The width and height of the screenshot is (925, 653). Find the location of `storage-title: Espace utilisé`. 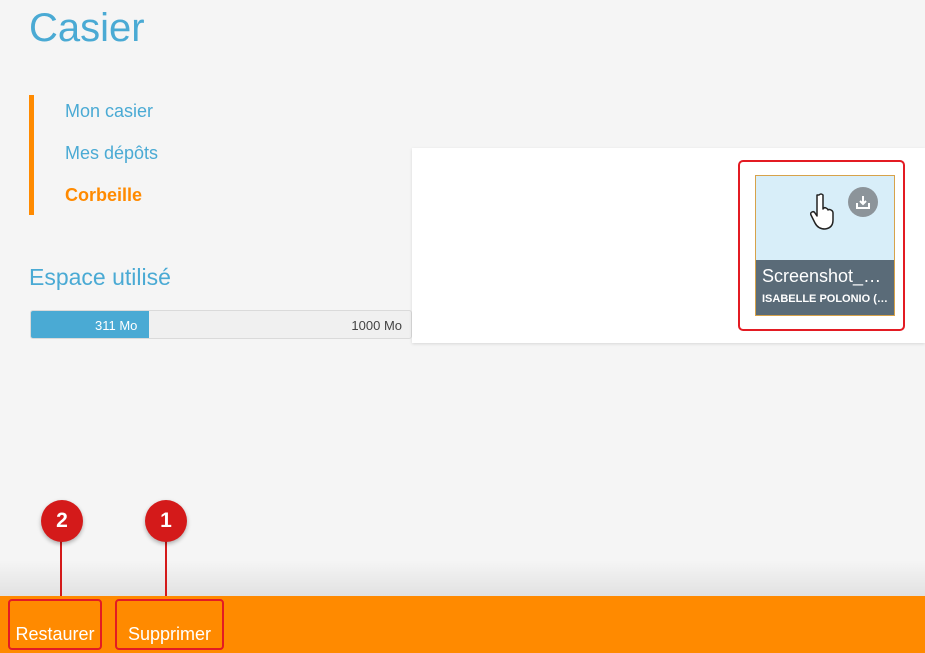

storage-title: Espace utilisé is located at coordinates (100, 277).